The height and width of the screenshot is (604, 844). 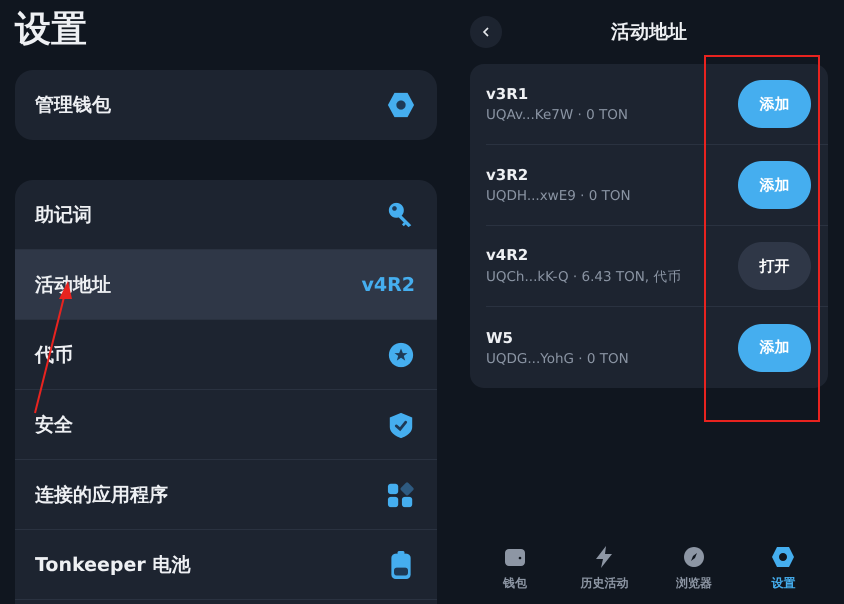 I want to click on compass-icon, so click(x=694, y=557).